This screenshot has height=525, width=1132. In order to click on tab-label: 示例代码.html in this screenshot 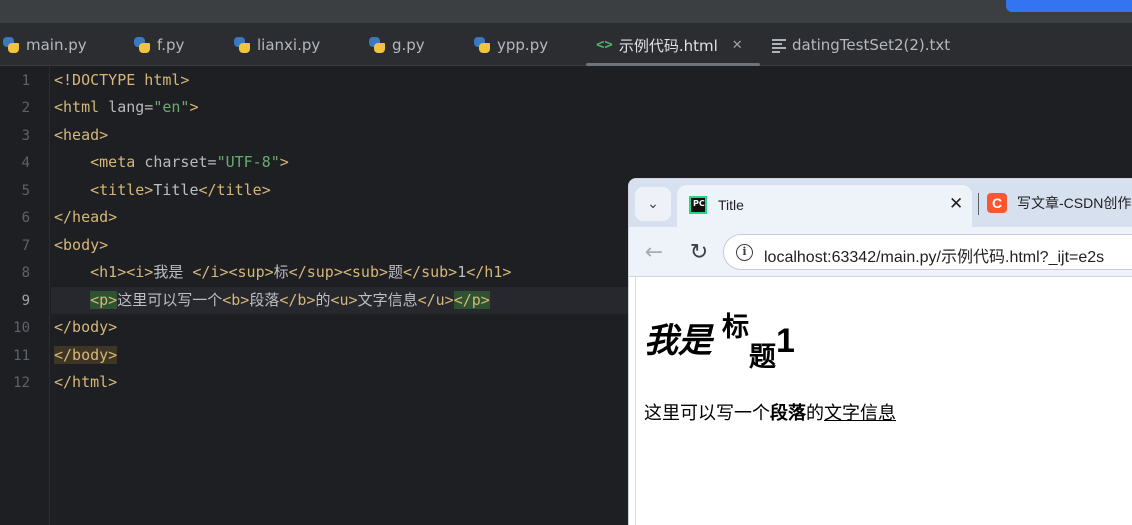, I will do `click(668, 45)`.